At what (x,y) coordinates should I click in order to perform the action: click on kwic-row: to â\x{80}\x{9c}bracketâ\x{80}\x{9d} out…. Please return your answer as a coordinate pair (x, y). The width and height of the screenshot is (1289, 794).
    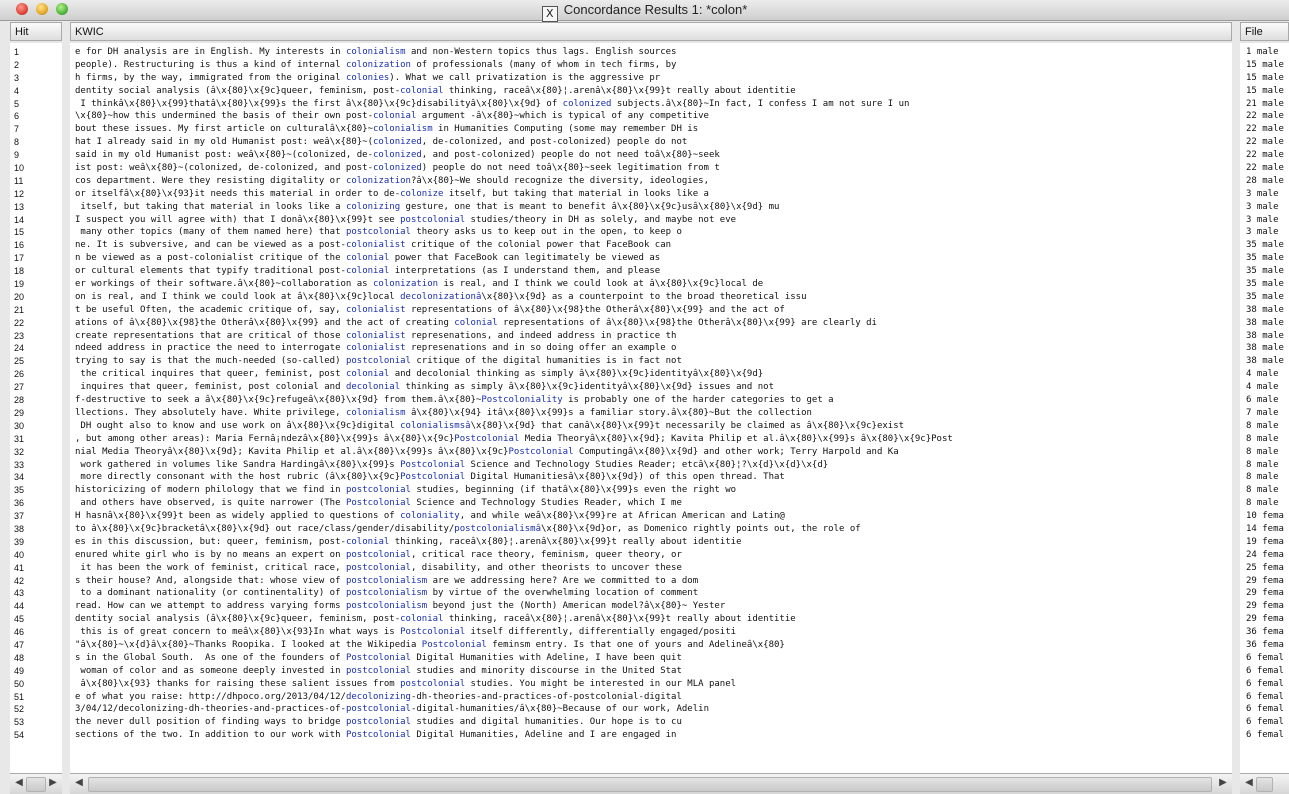
    Looking at the image, I should click on (651, 529).